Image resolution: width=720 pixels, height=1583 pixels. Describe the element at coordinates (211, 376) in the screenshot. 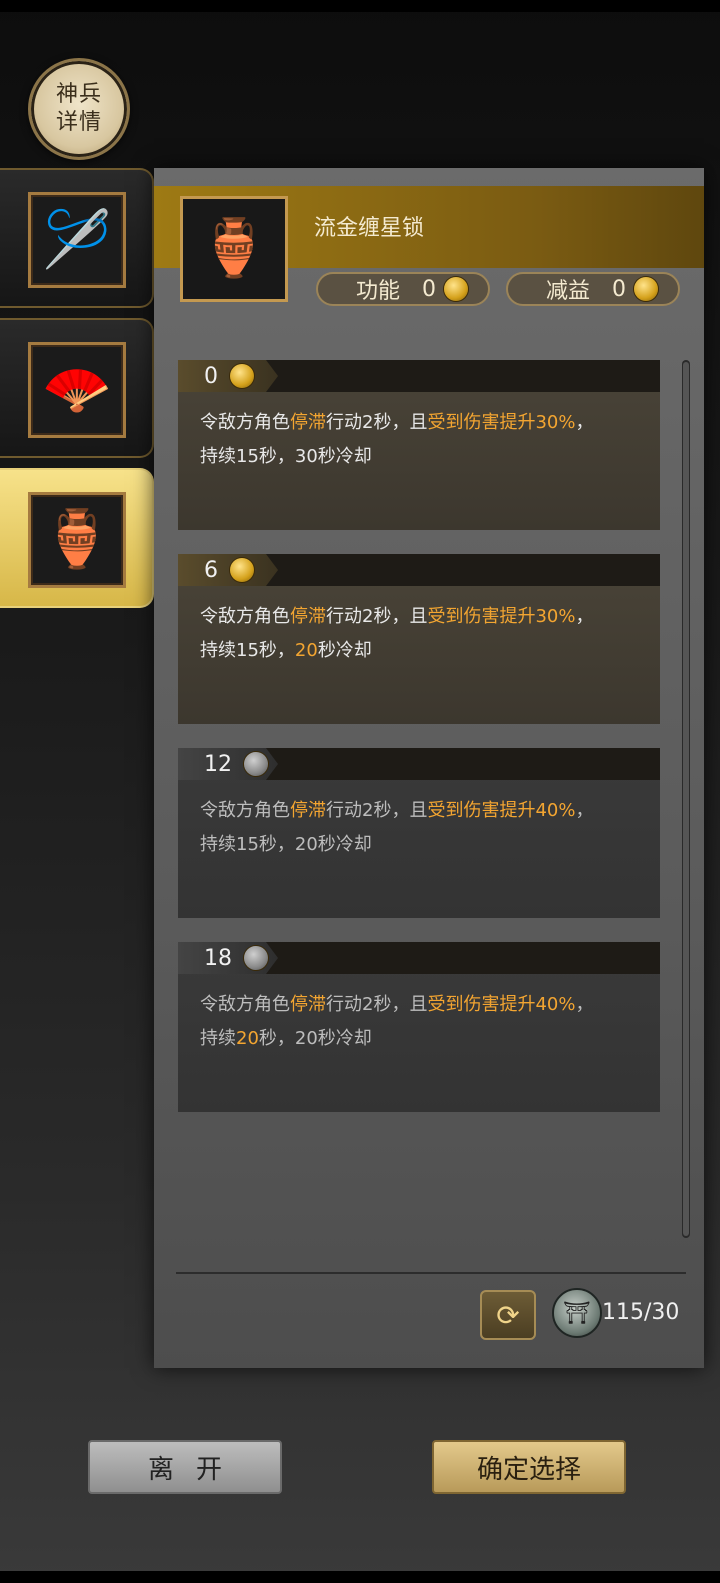

I see `level-number: 0` at that location.